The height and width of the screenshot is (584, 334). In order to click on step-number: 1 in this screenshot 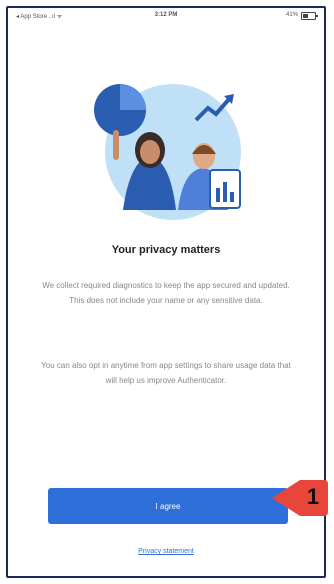, I will do `click(313, 496)`.